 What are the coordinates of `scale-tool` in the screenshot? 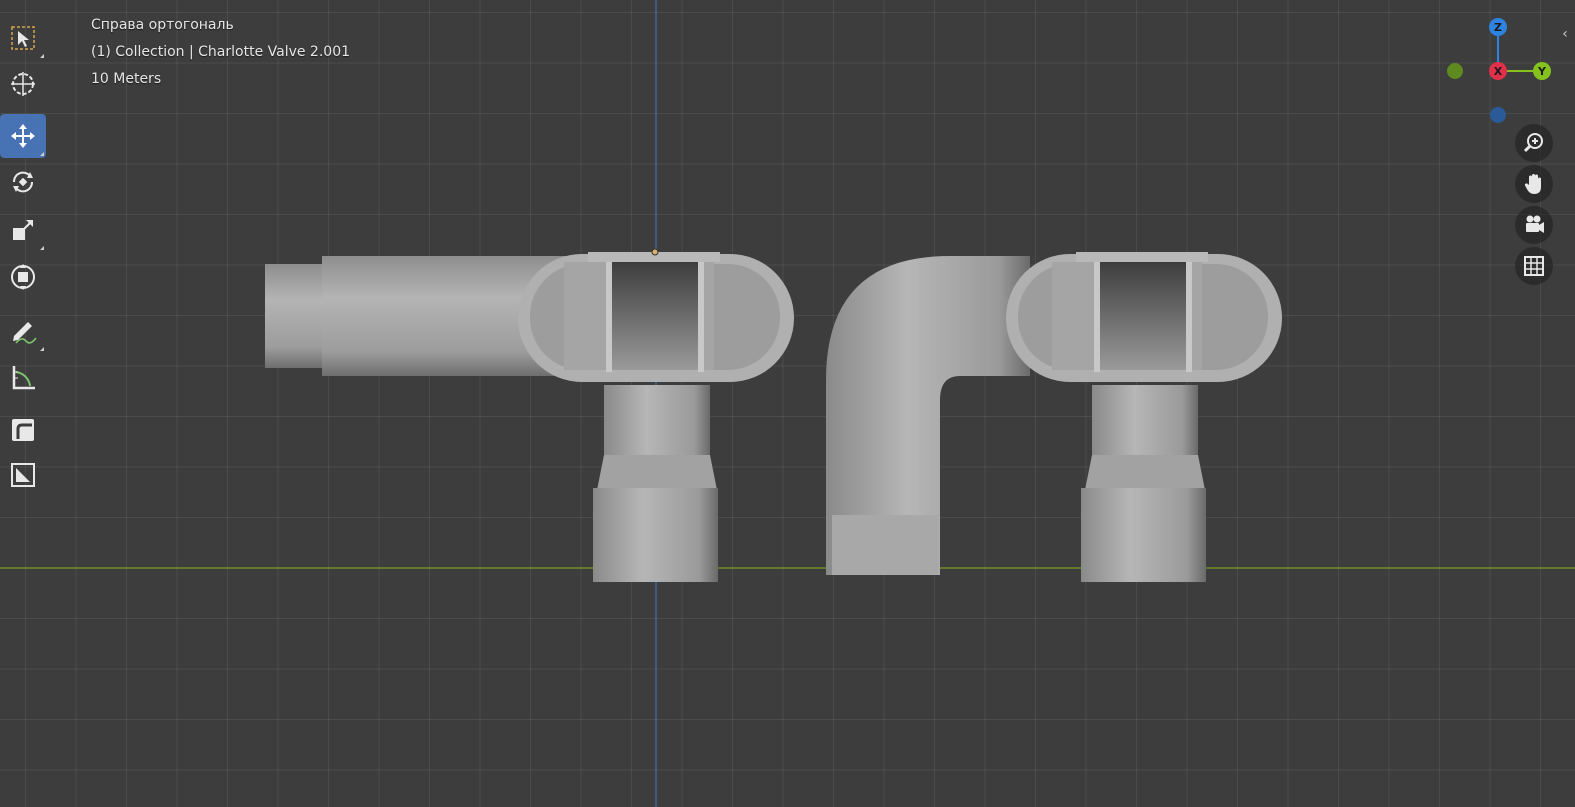 It's located at (23, 230).